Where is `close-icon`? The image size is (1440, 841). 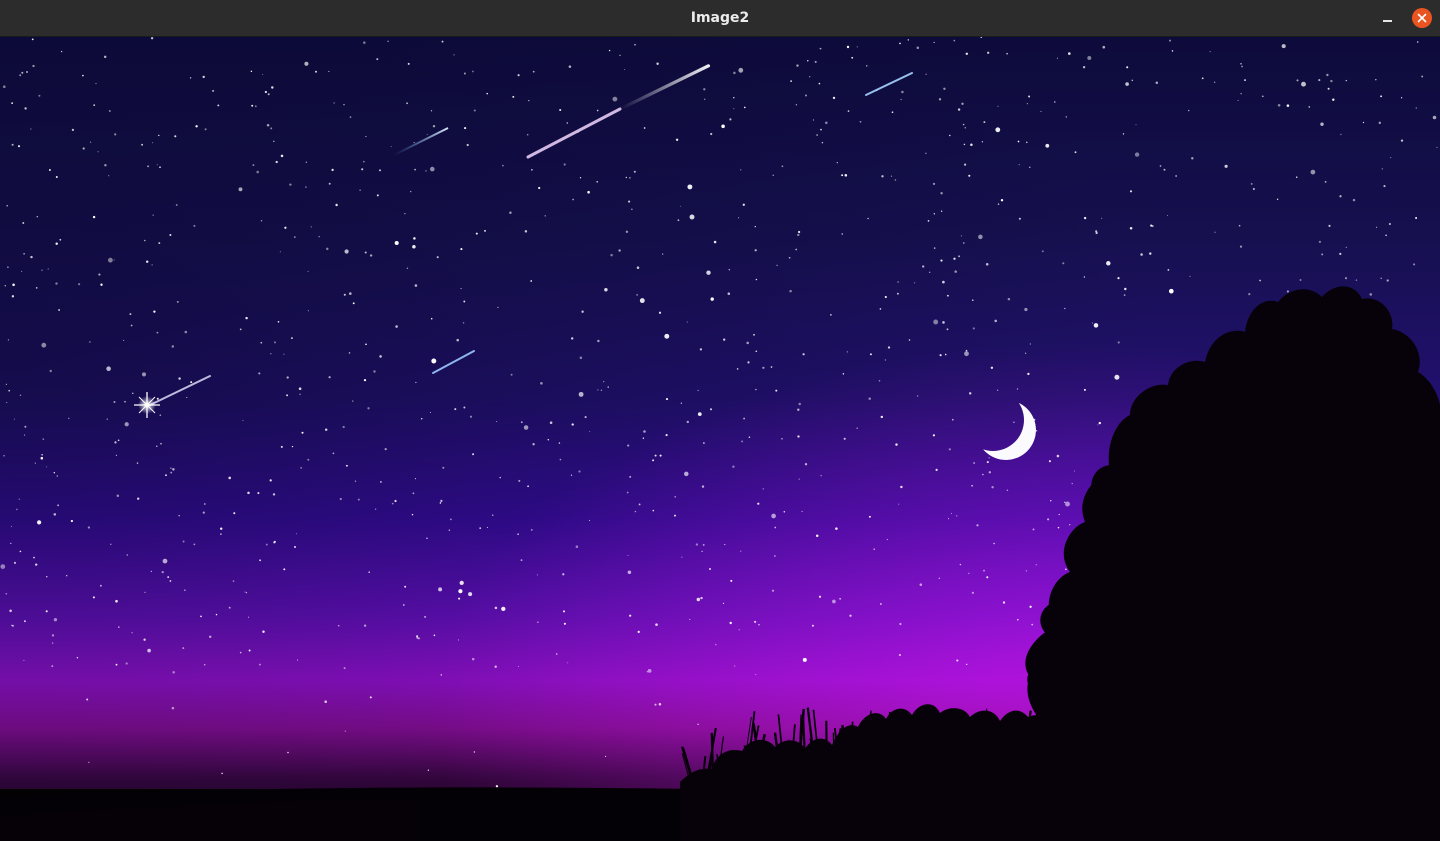 close-icon is located at coordinates (1422, 18).